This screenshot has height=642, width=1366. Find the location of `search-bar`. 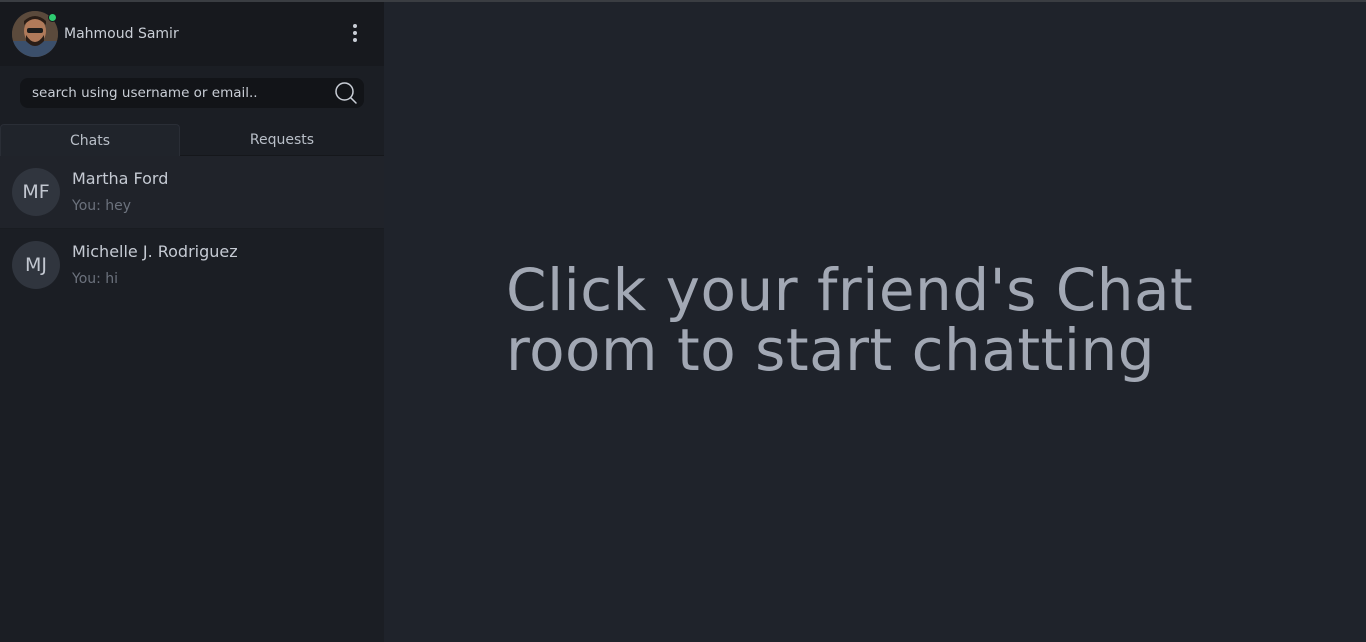

search-bar is located at coordinates (192, 93).